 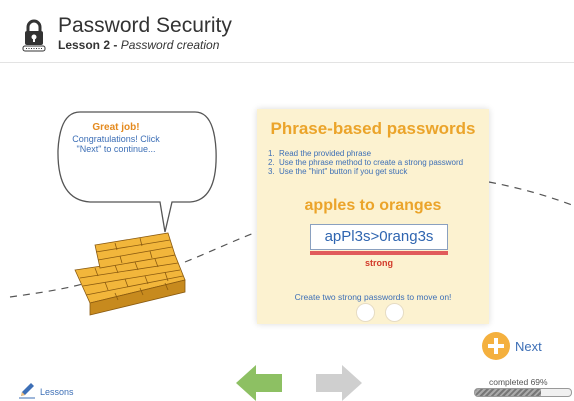 What do you see at coordinates (518, 382) in the screenshot?
I see `completed-label: completed 69%` at bounding box center [518, 382].